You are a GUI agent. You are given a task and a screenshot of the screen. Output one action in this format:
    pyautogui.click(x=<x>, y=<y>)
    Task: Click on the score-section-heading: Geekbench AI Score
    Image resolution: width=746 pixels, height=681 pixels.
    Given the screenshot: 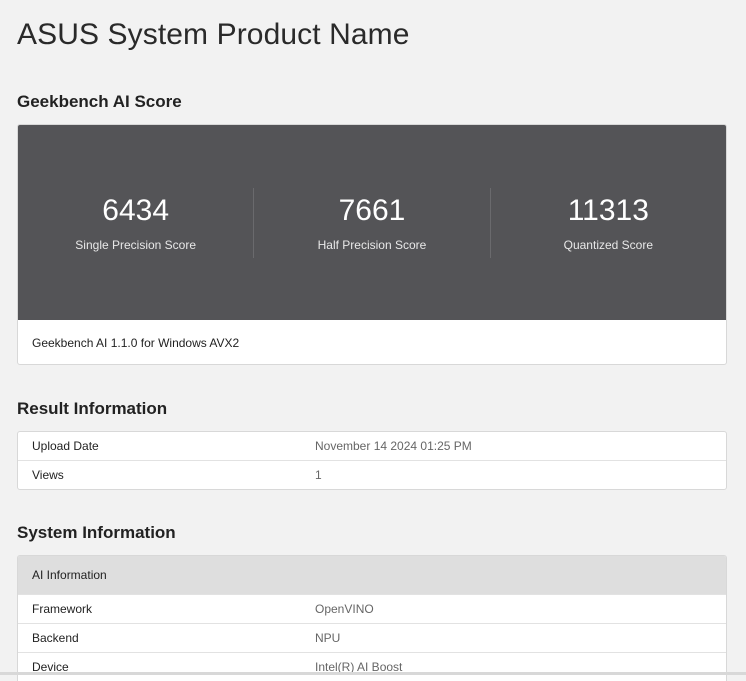 What is the action you would take?
    pyautogui.click(x=99, y=101)
    